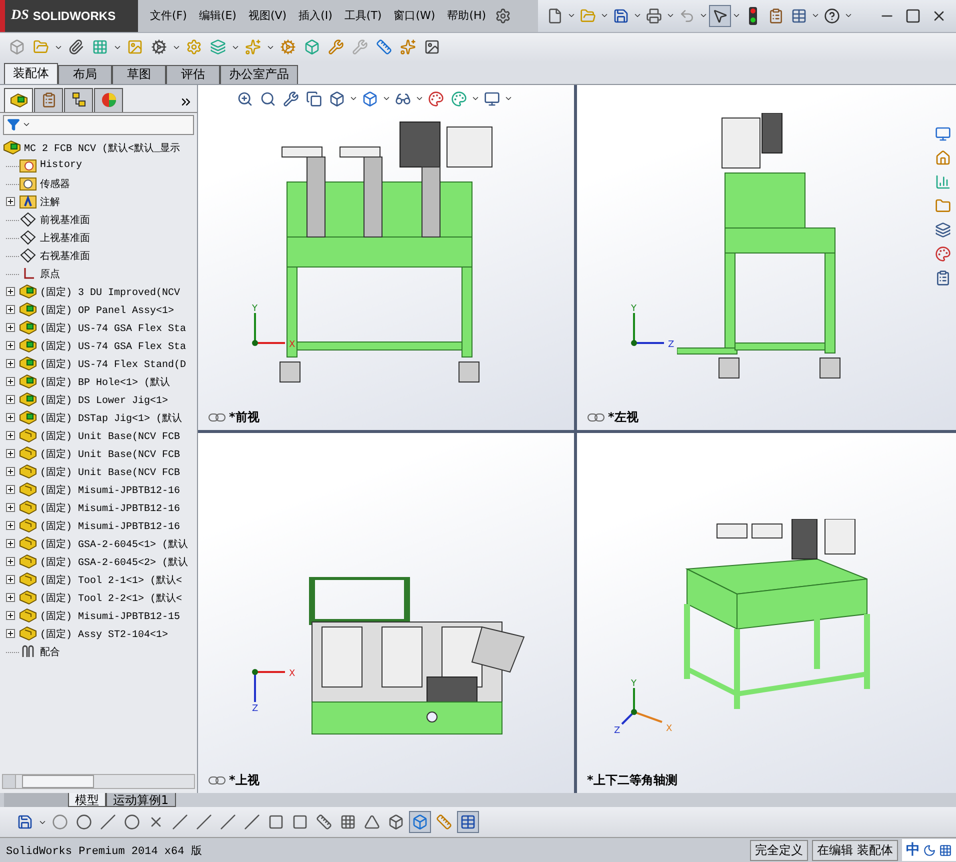  I want to click on menu-item: 视图(V), so click(267, 16).